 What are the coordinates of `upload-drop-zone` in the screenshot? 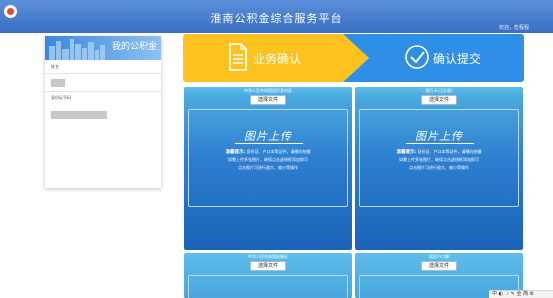 It's located at (268, 286).